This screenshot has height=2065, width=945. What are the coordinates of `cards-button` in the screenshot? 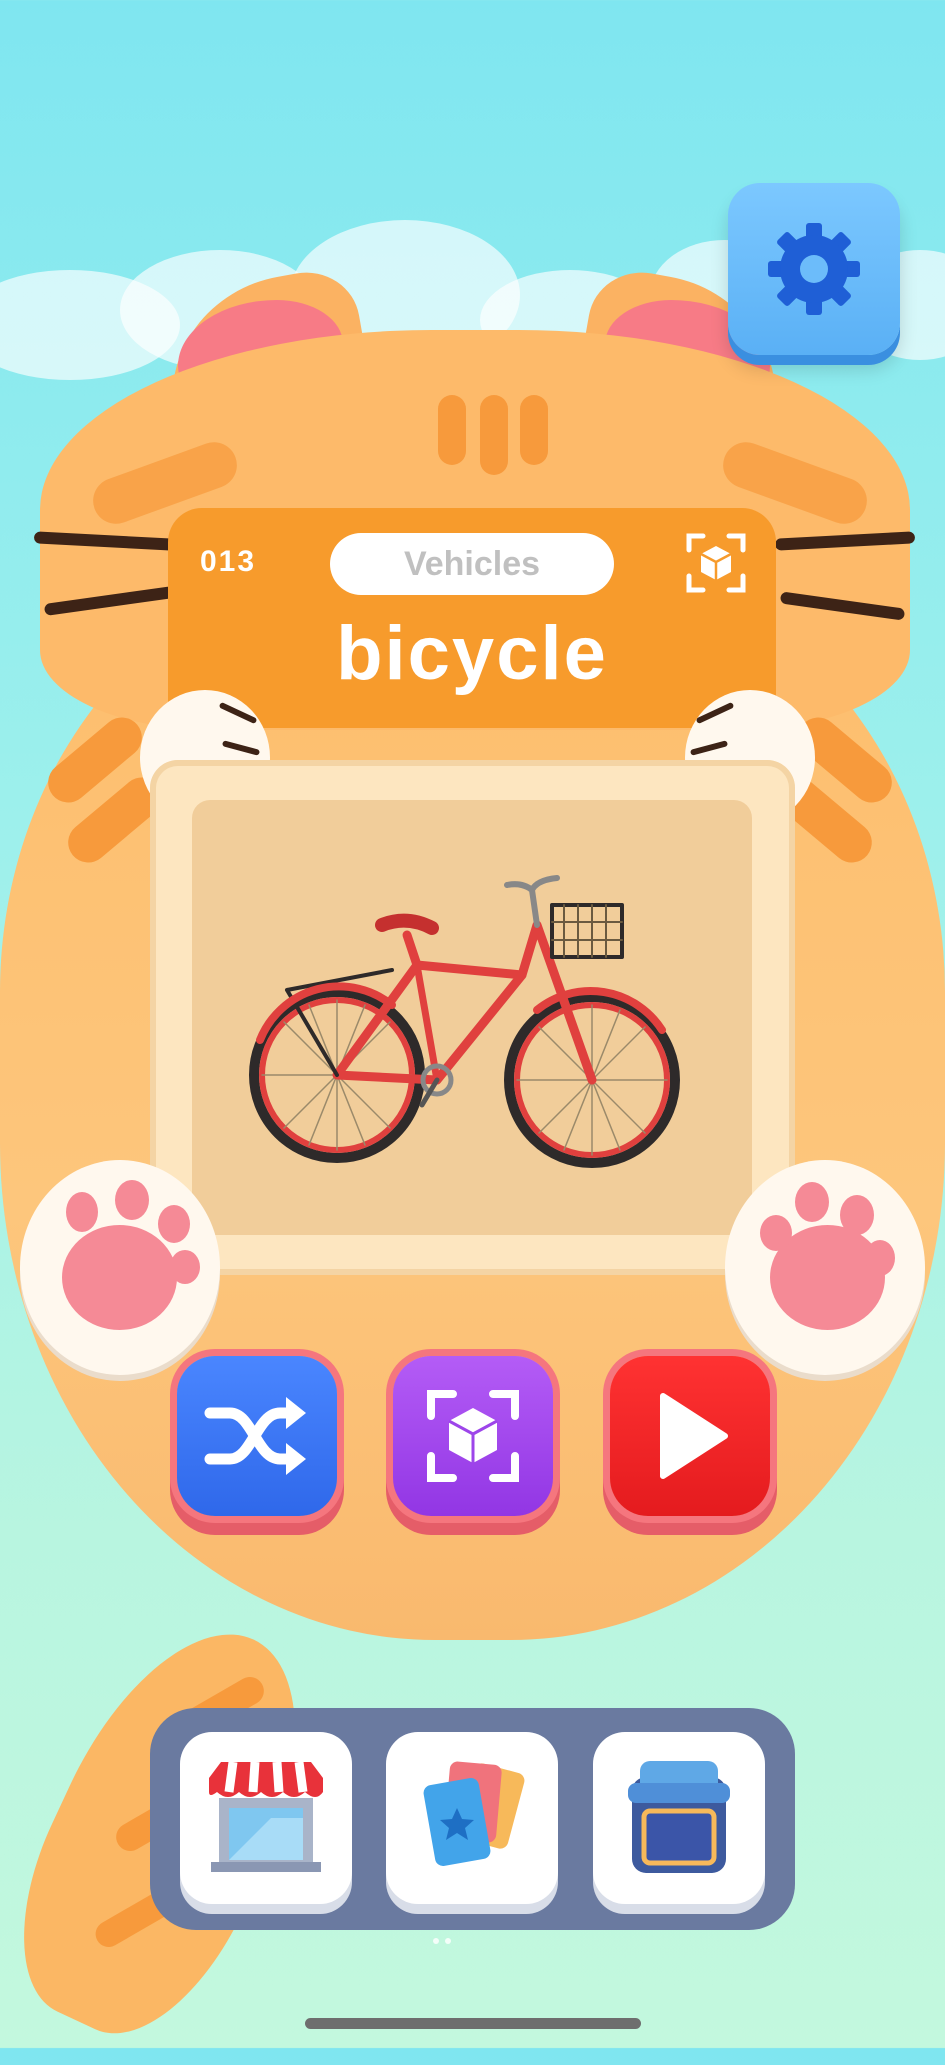 It's located at (472, 1818).